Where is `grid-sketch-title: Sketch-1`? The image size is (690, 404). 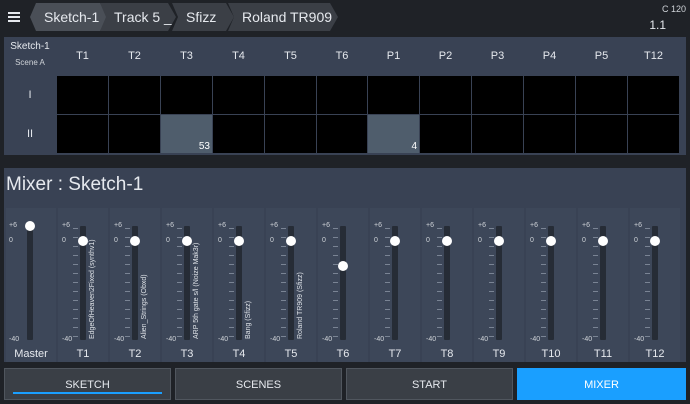
grid-sketch-title: Sketch-1 is located at coordinates (30, 46).